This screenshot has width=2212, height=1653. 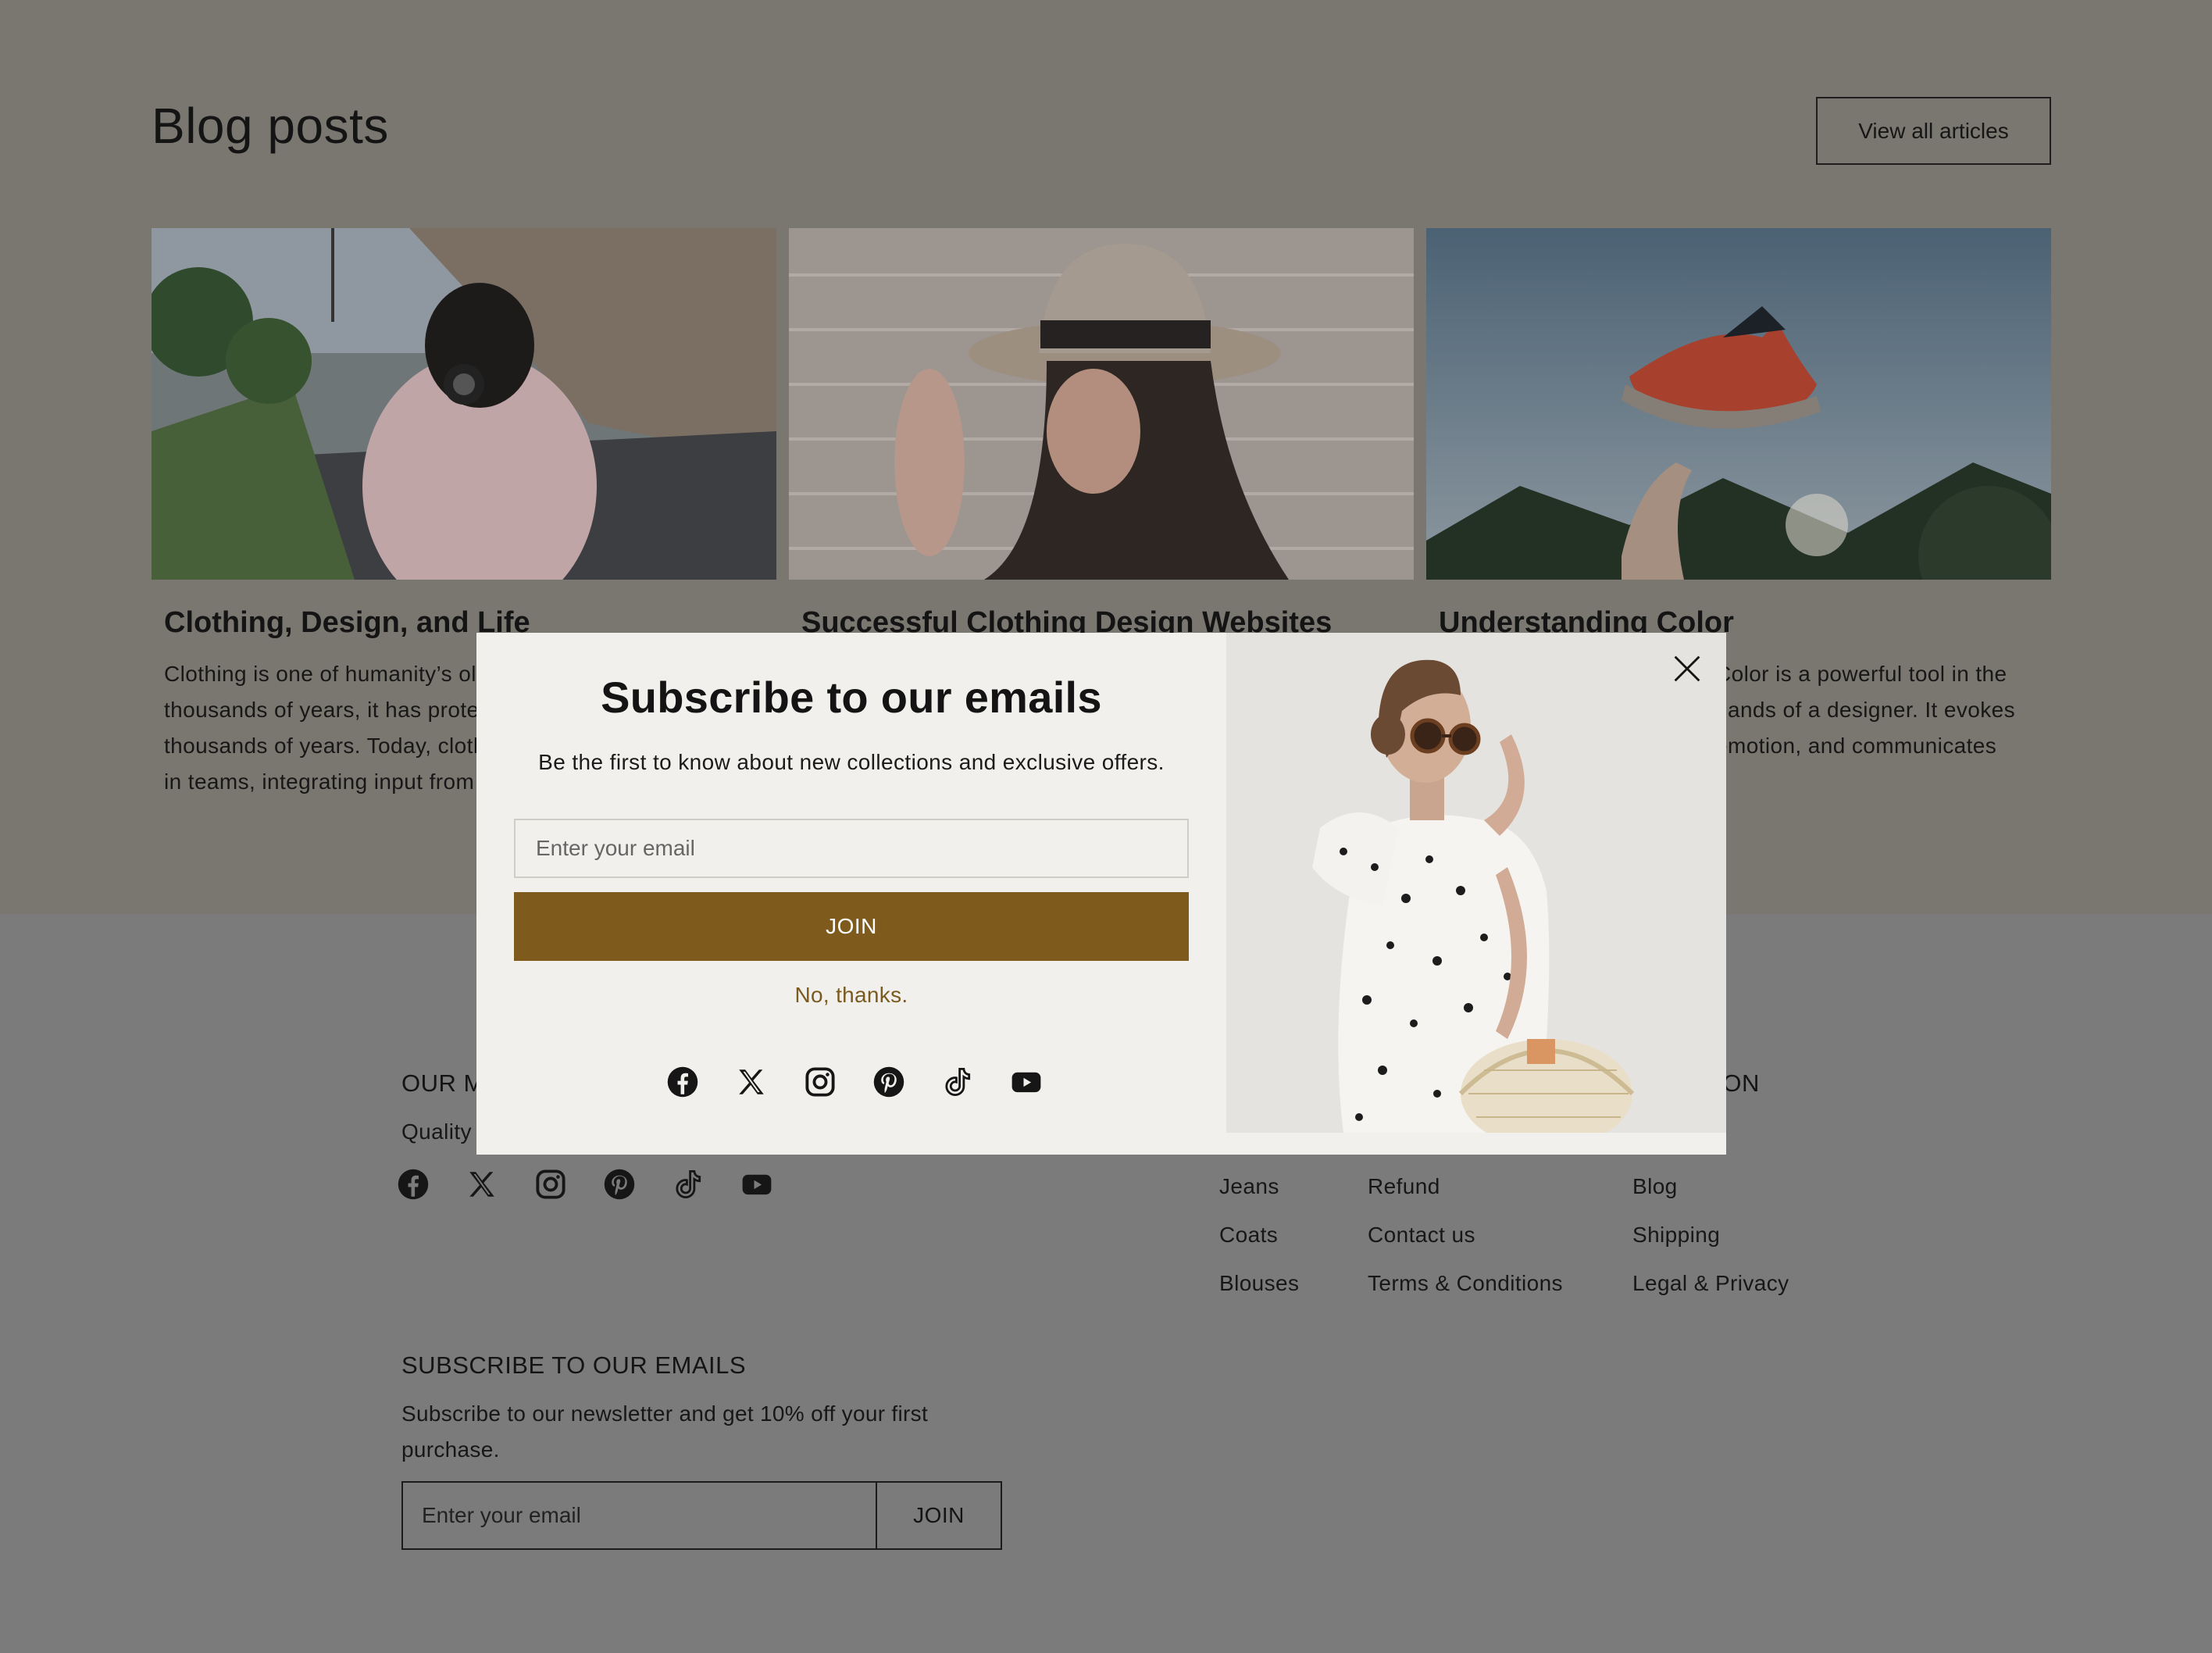 What do you see at coordinates (851, 848) in the screenshot?
I see `modal-email-input` at bounding box center [851, 848].